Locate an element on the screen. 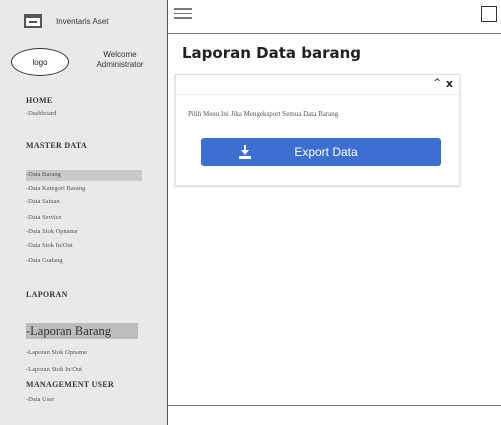 The image size is (501, 425). nav-heading-master-data: MASTER DATA is located at coordinates (57, 145).